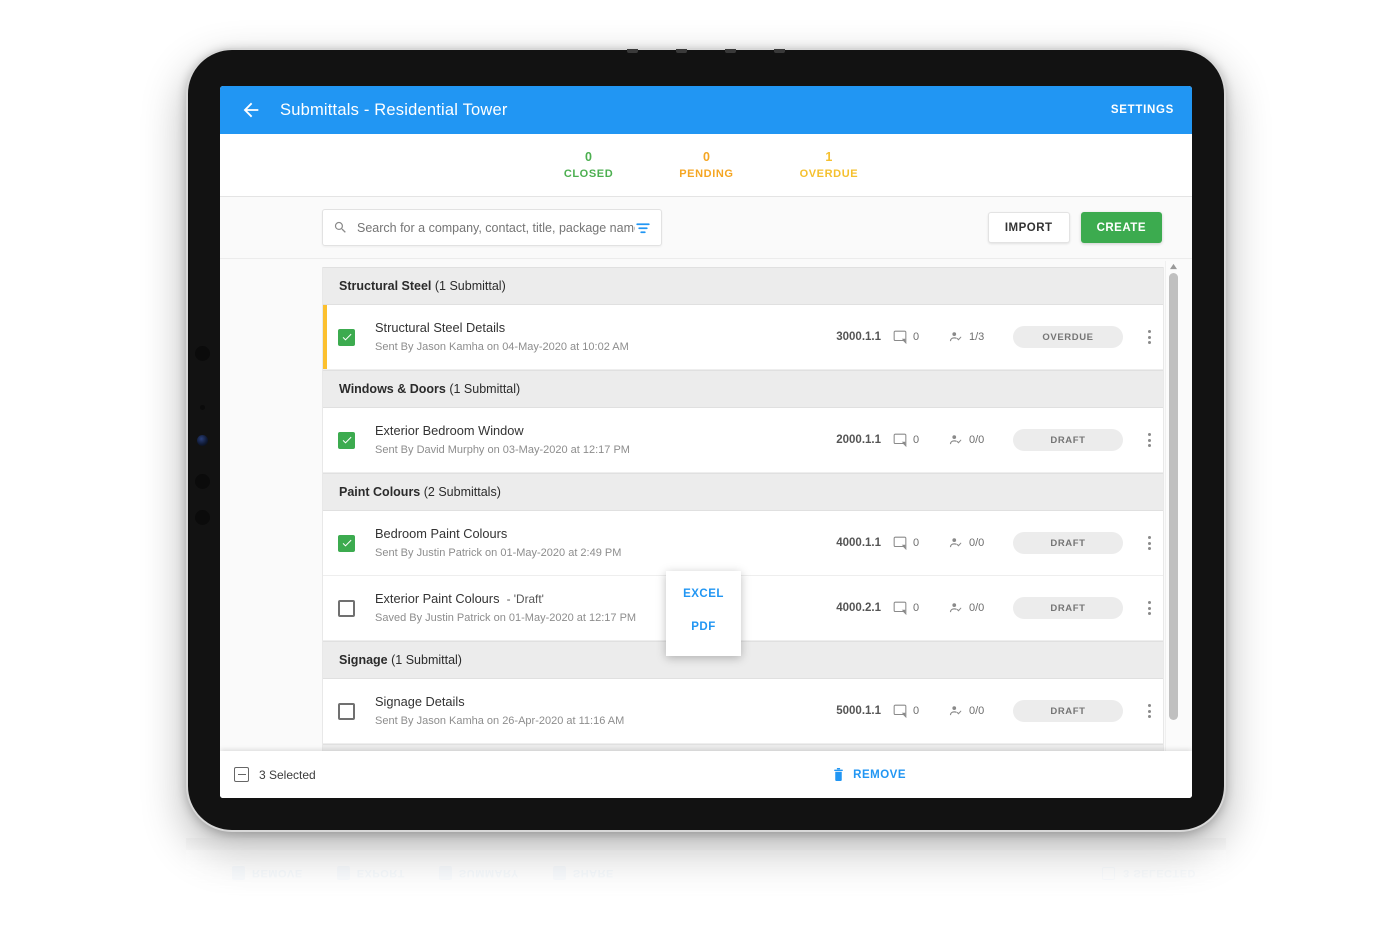 The height and width of the screenshot is (933, 1400). What do you see at coordinates (643, 228) in the screenshot?
I see `filter-icon` at bounding box center [643, 228].